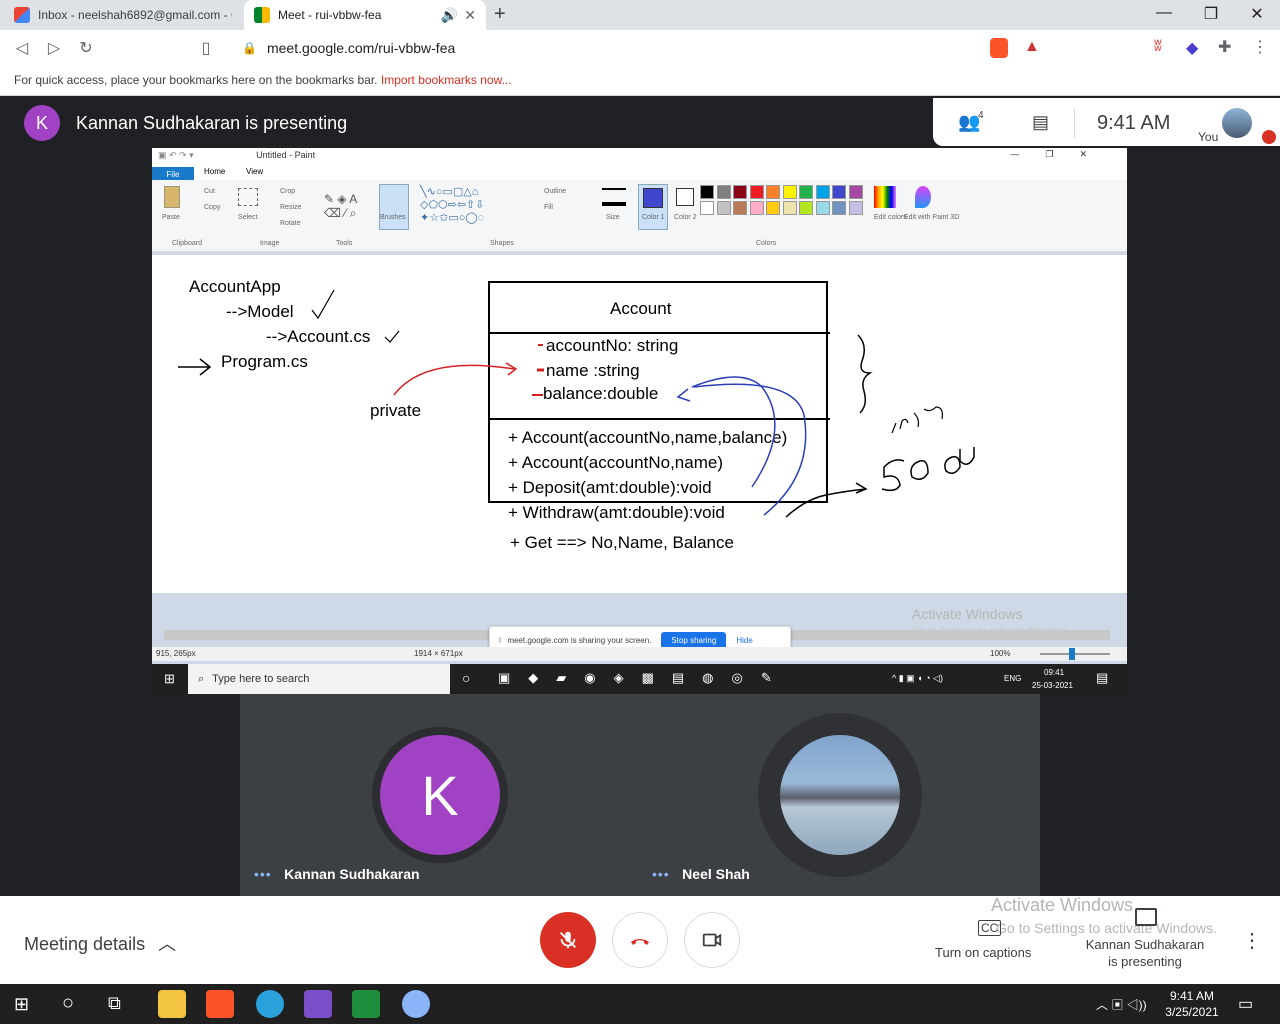 This screenshot has height=1024, width=1280. Describe the element at coordinates (270, 1004) in the screenshot. I see `telegram-icon` at that location.